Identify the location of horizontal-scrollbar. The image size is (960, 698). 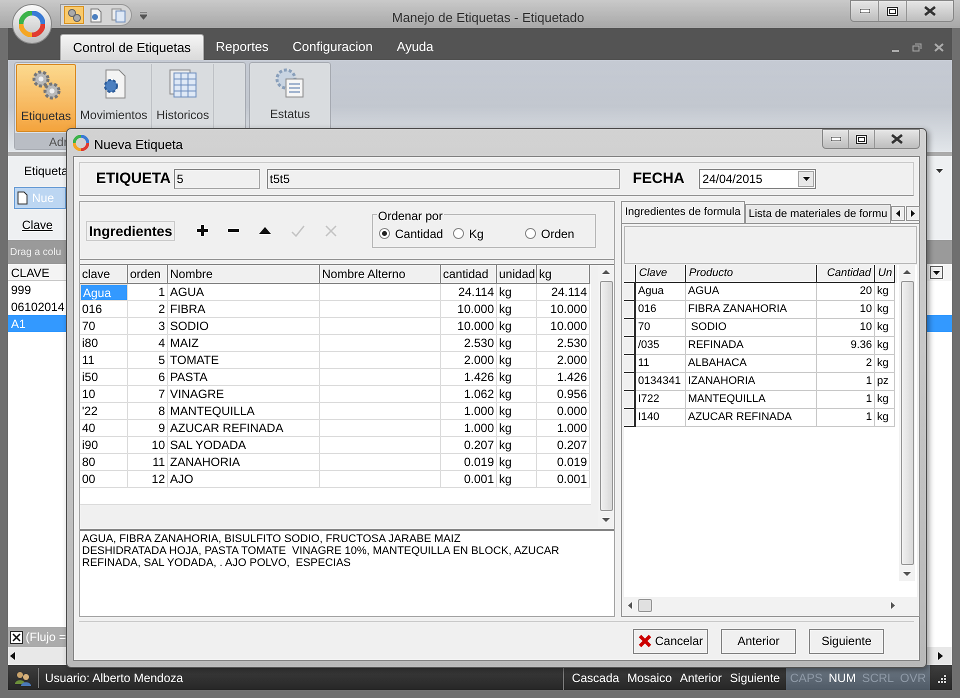
(771, 605).